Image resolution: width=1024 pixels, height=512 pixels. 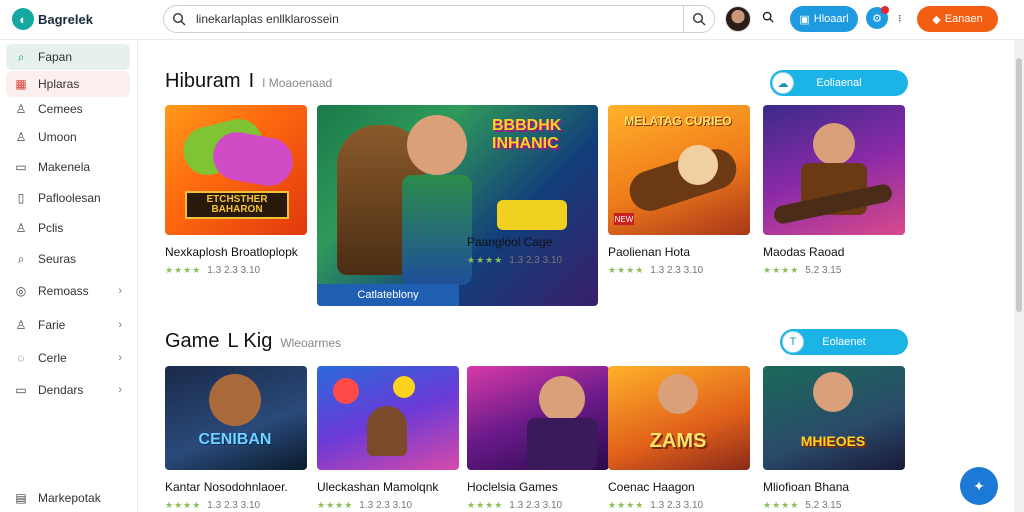 I want to click on store-icon: ▤, so click(x=21, y=498).